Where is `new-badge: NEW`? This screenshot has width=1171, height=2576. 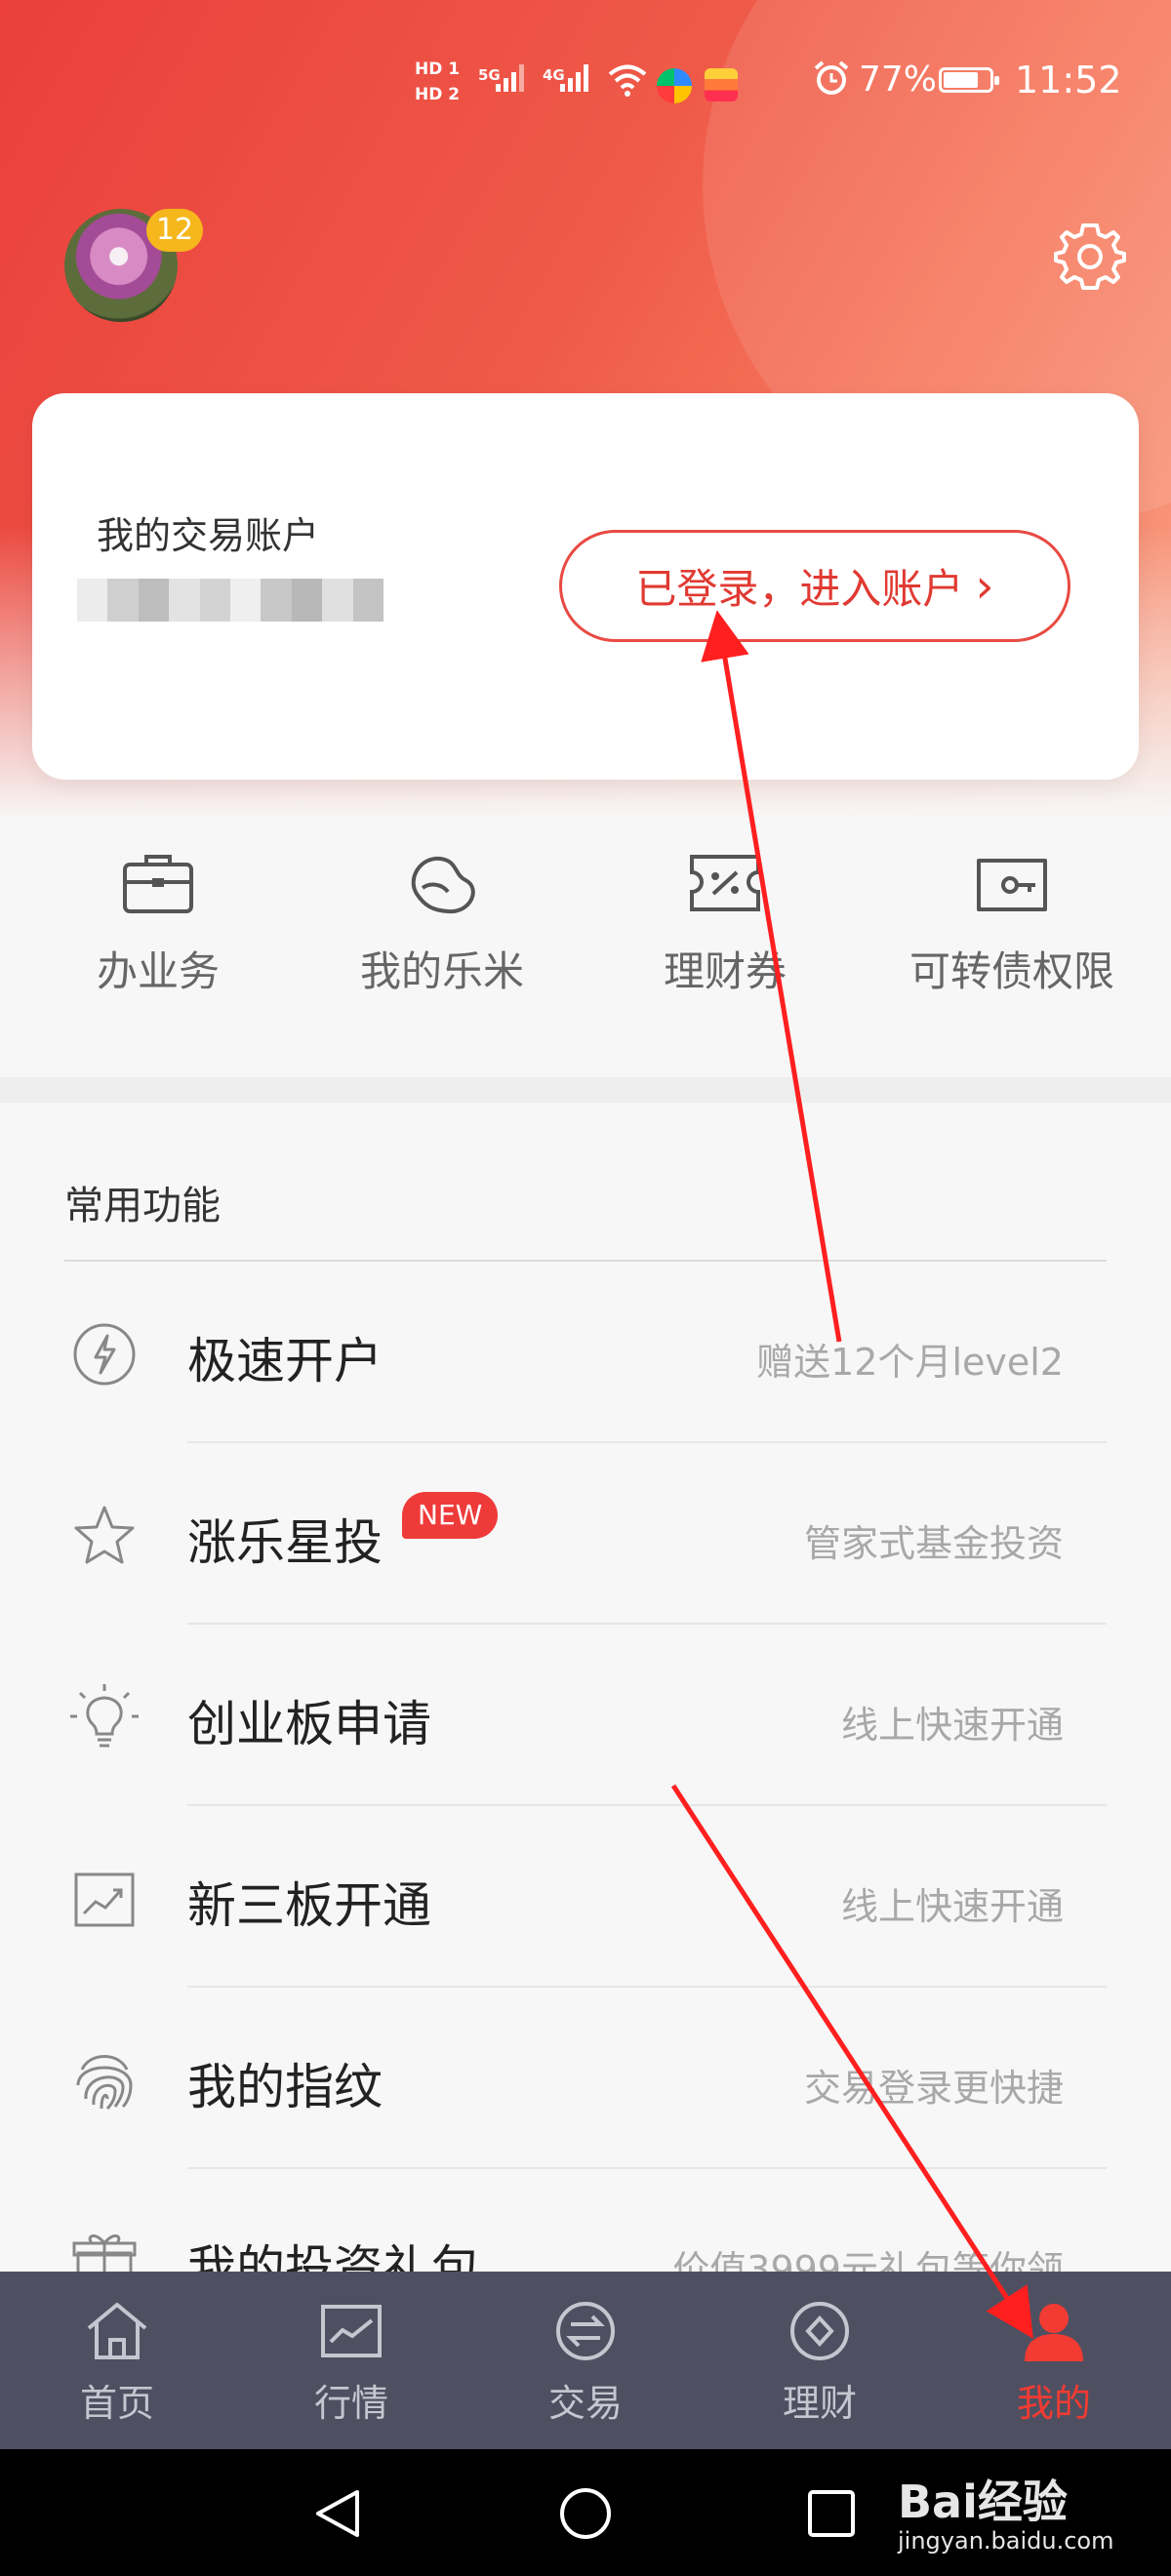 new-badge: NEW is located at coordinates (450, 1515).